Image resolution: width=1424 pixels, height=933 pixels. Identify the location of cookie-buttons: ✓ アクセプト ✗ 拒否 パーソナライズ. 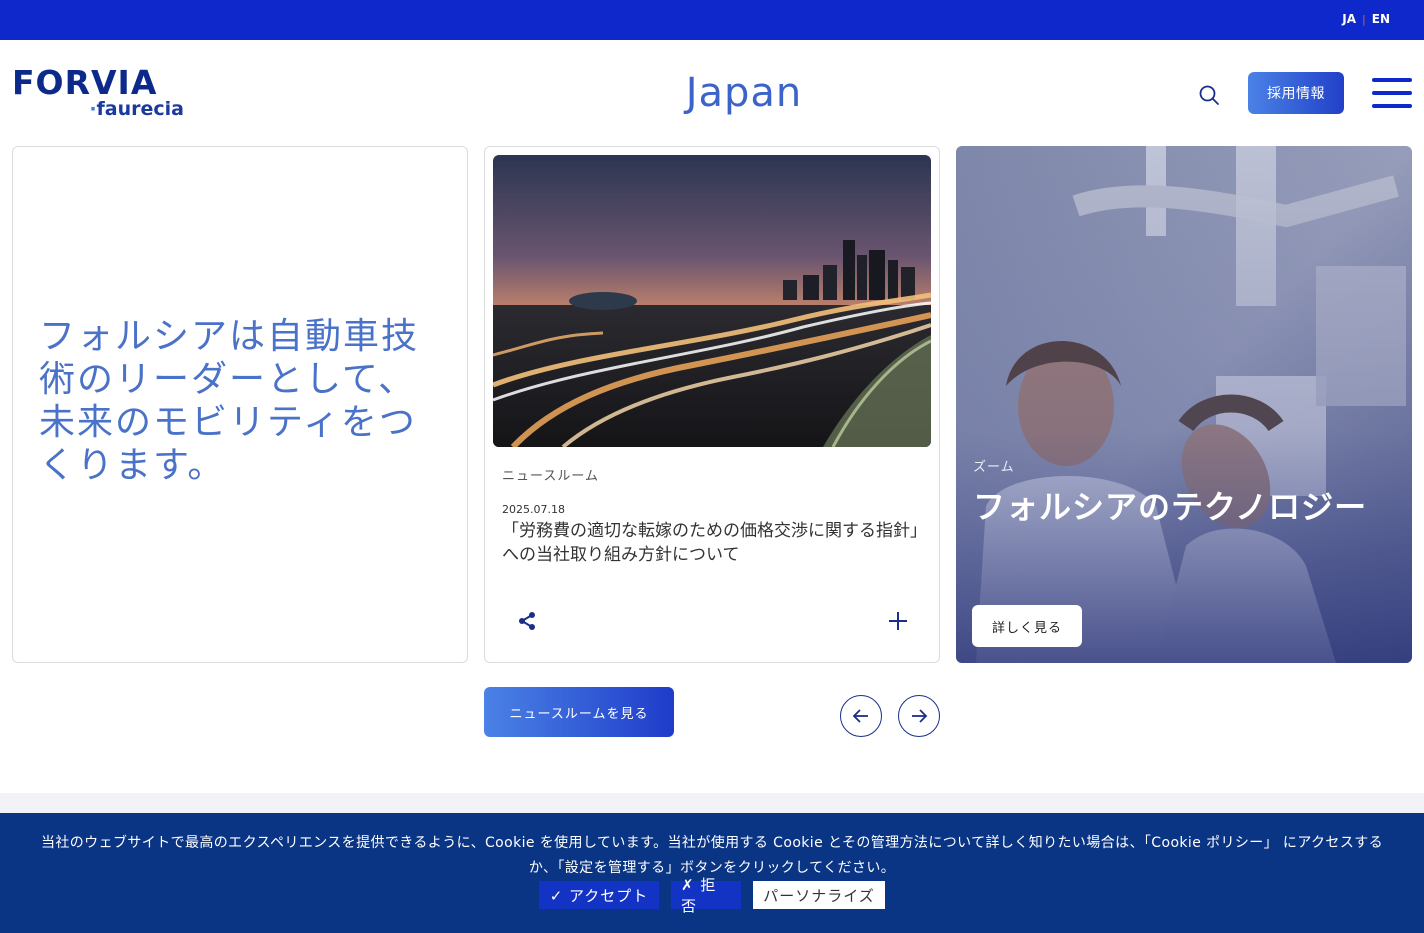
(712, 895).